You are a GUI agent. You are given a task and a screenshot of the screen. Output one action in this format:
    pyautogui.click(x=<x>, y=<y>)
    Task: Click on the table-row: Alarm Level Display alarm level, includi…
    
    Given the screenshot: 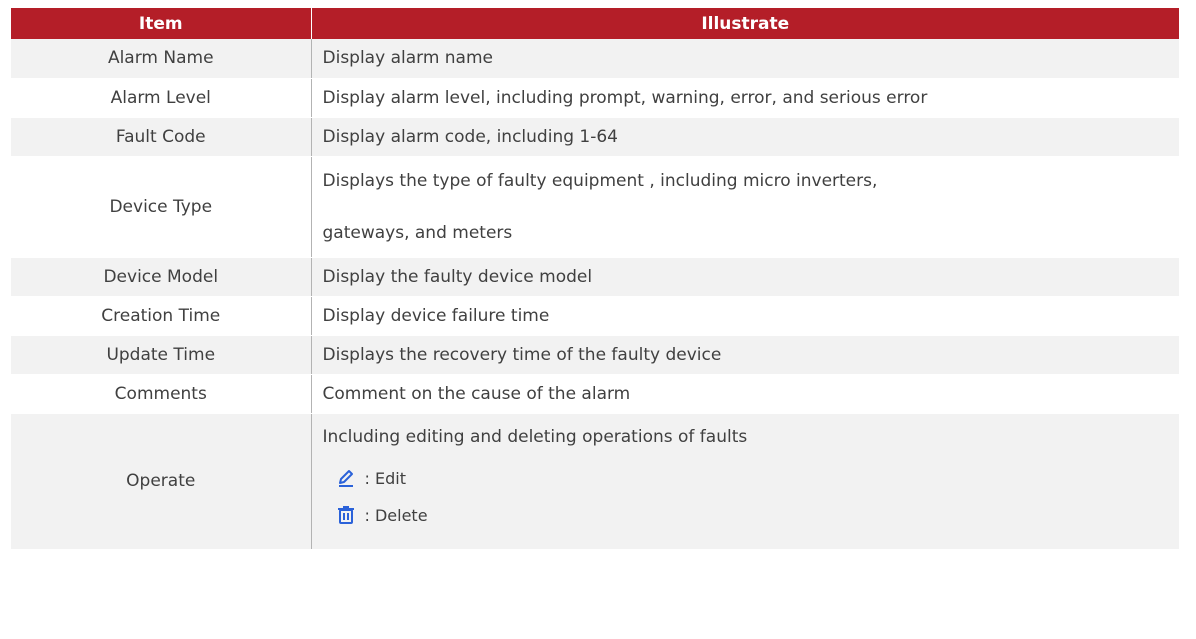 What is the action you would take?
    pyautogui.click(x=595, y=98)
    